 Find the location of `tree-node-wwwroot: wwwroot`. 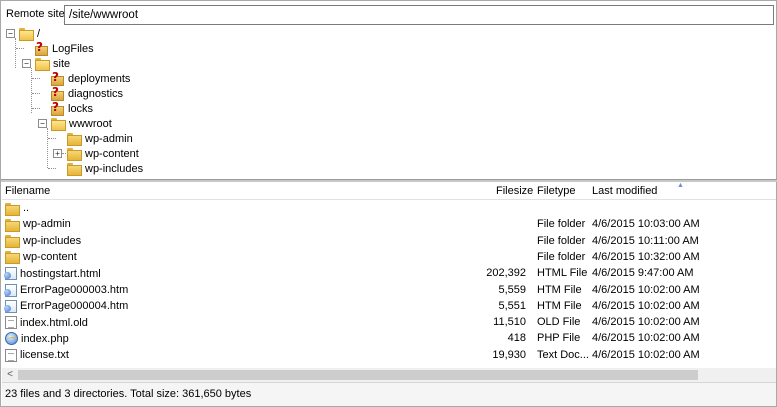

tree-node-wwwroot: wwwroot is located at coordinates (81, 123).